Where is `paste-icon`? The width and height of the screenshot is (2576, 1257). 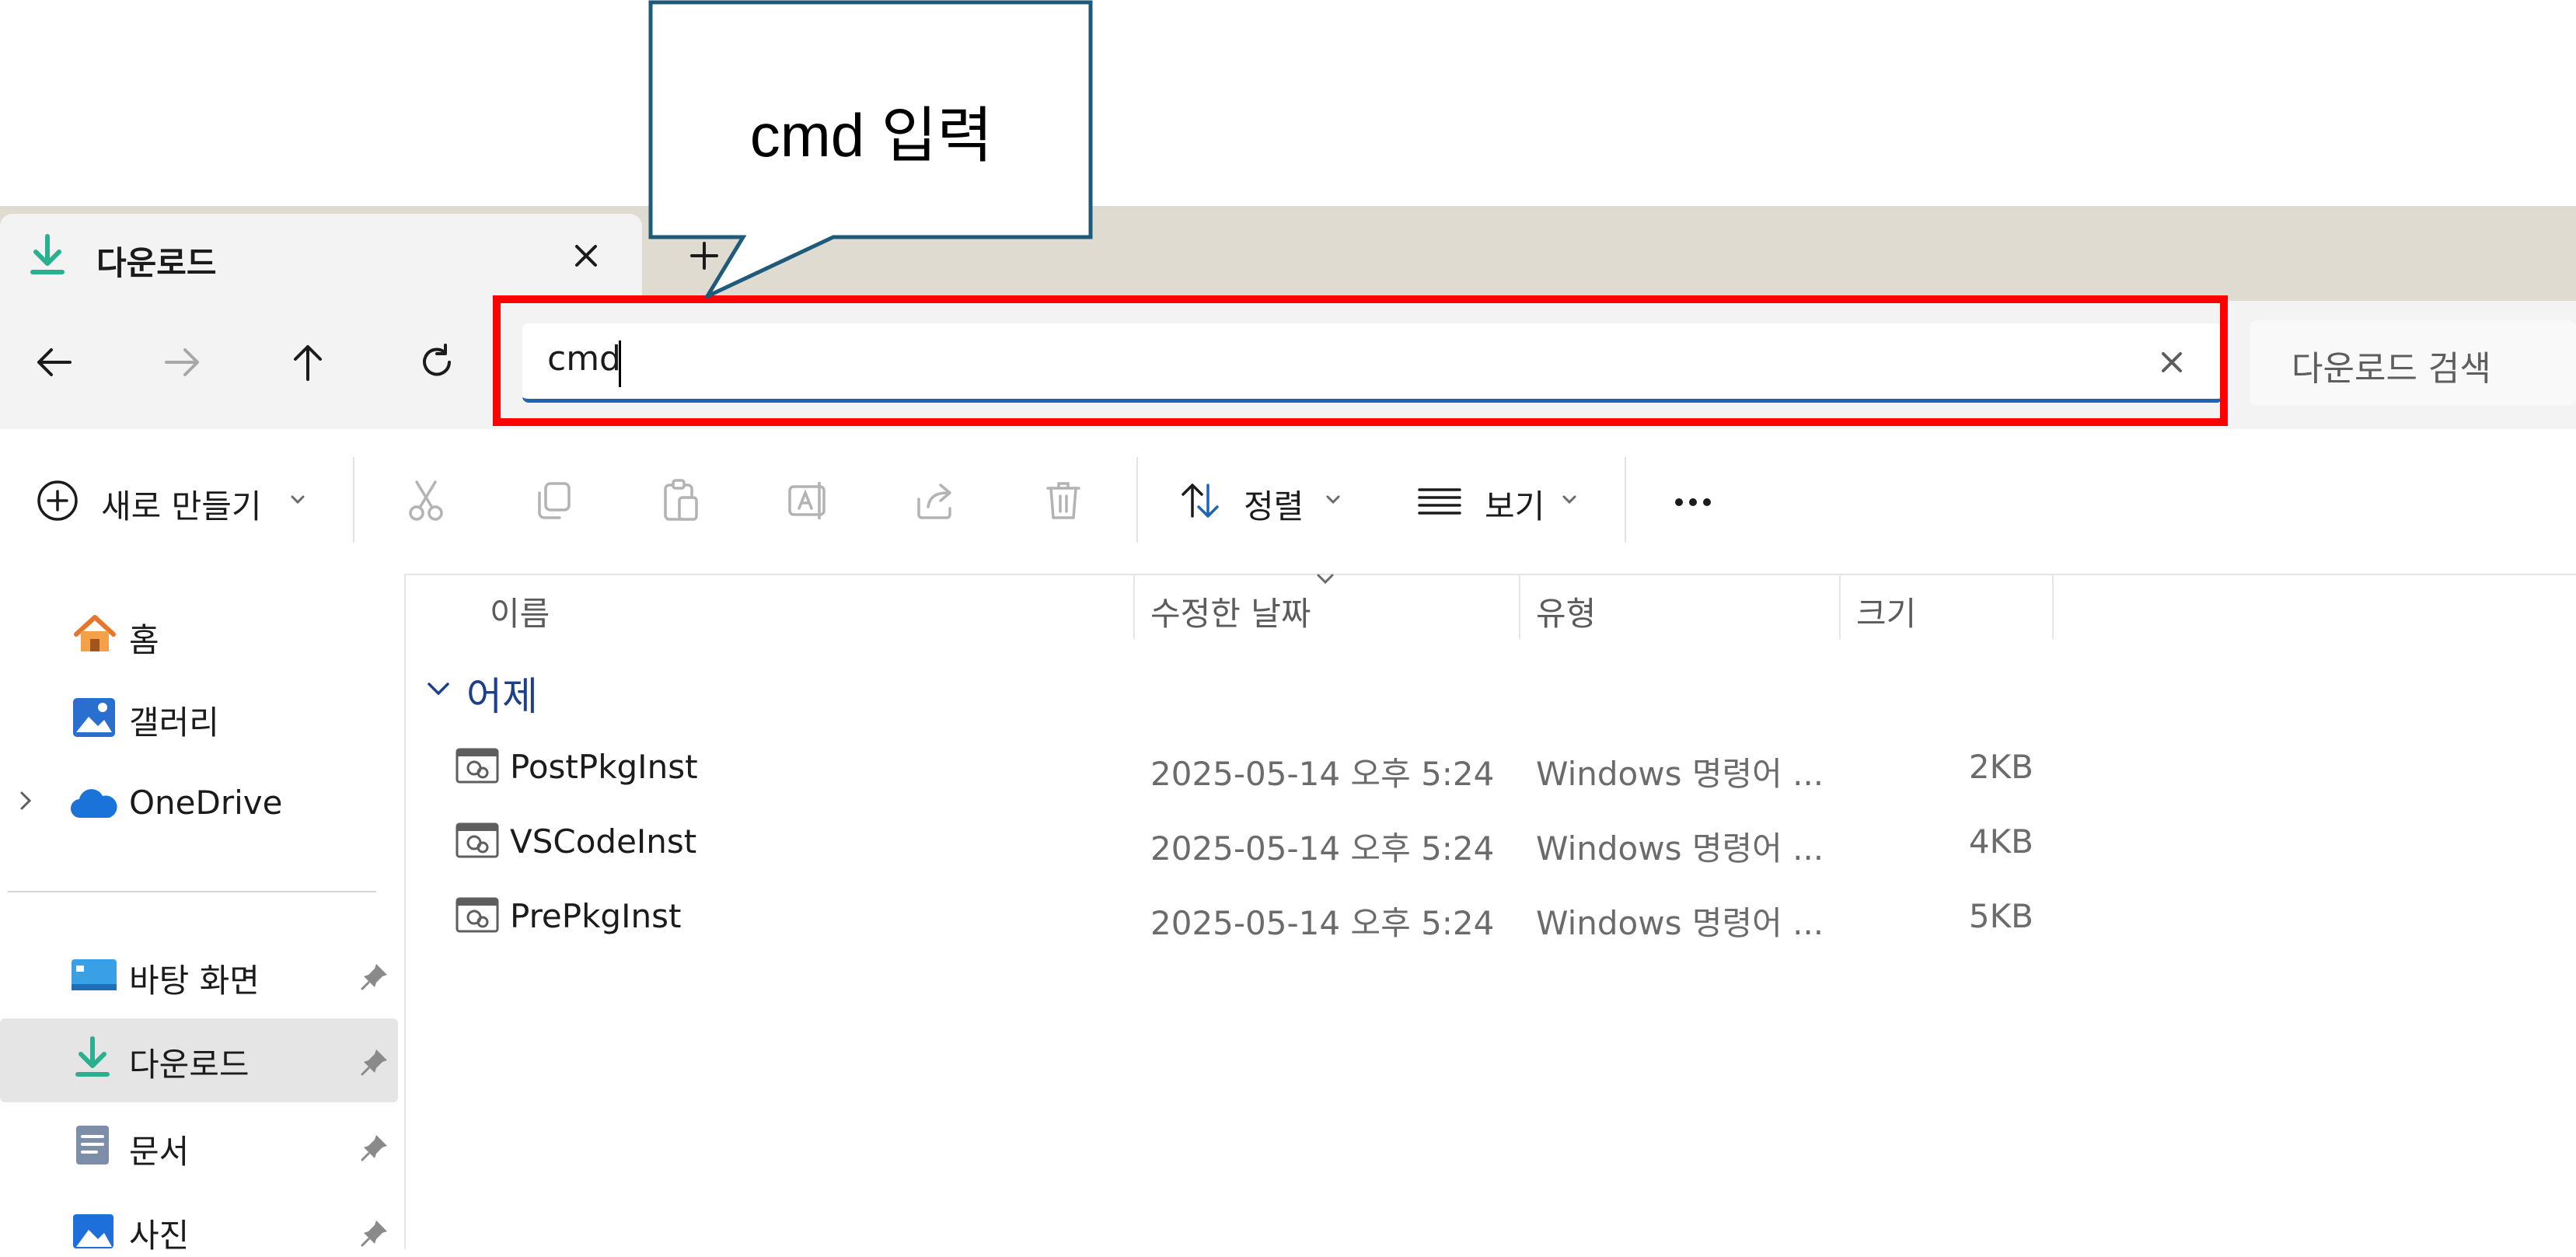
paste-icon is located at coordinates (681, 500).